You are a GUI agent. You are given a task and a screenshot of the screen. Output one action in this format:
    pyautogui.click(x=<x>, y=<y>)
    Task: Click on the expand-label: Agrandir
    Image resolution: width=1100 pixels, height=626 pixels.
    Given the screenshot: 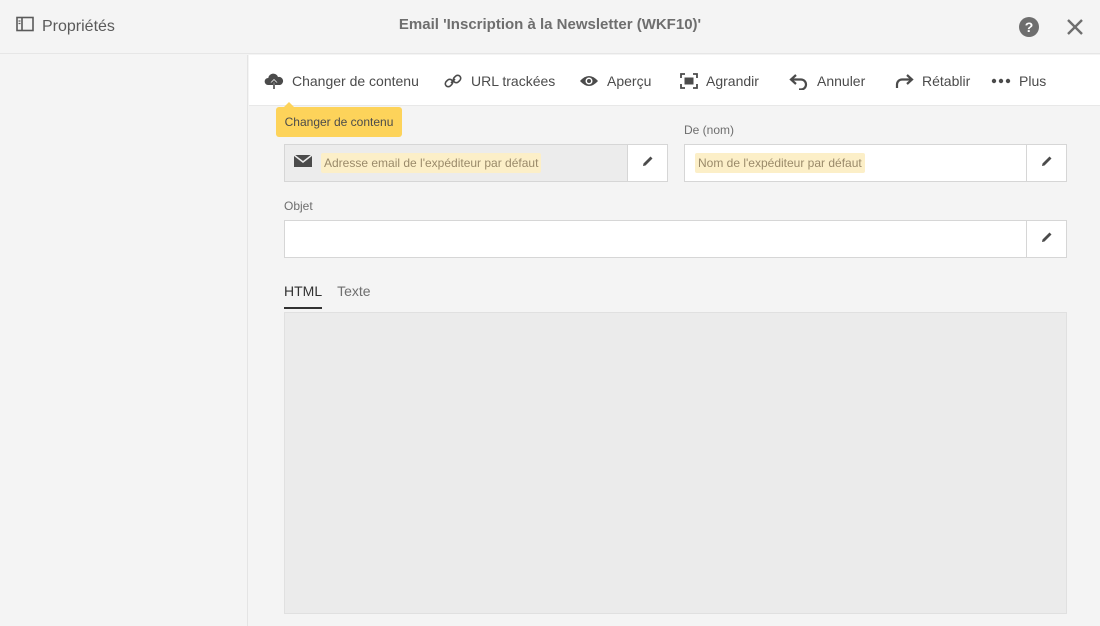 What is the action you would take?
    pyautogui.click(x=732, y=80)
    